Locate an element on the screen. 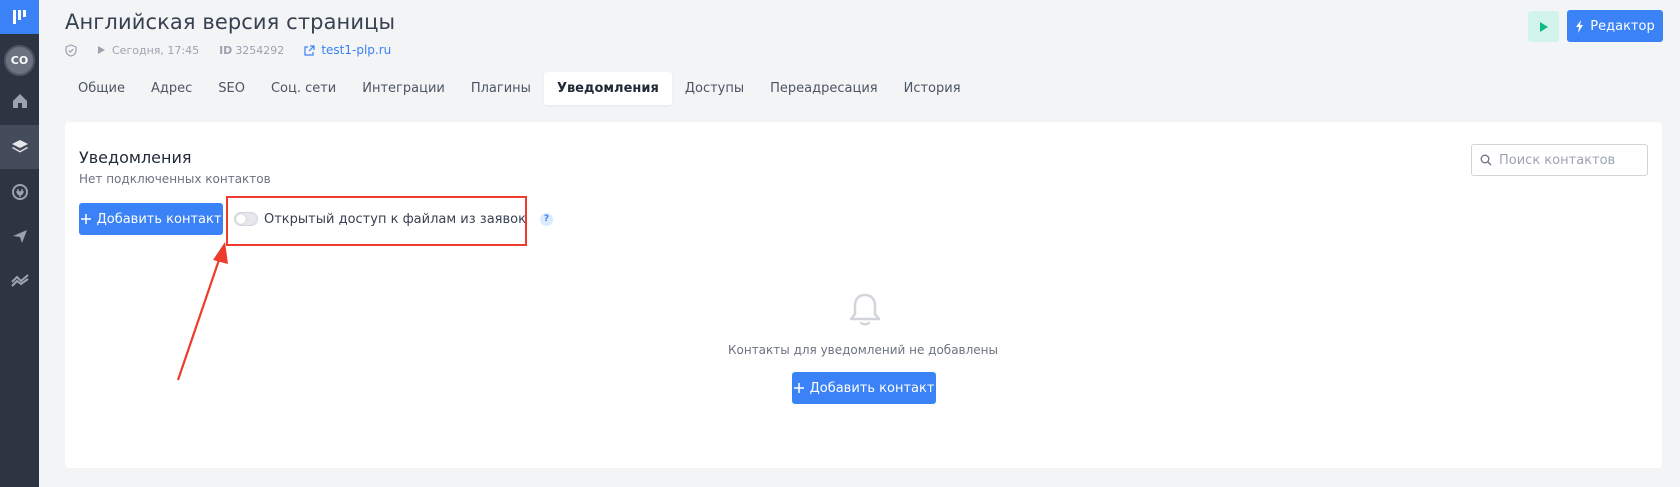  tab-seo: SEO is located at coordinates (231, 88).